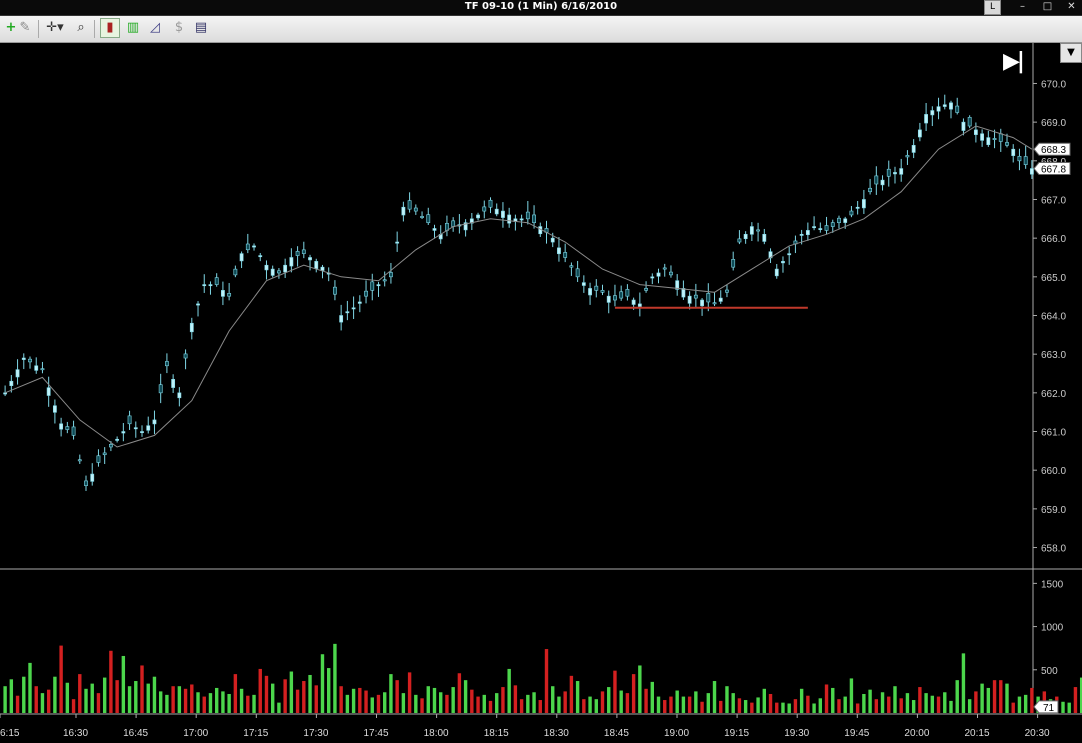 The height and width of the screenshot is (743, 1082). Describe the element at coordinates (1047, 6) in the screenshot. I see `maximize-button: □` at that location.